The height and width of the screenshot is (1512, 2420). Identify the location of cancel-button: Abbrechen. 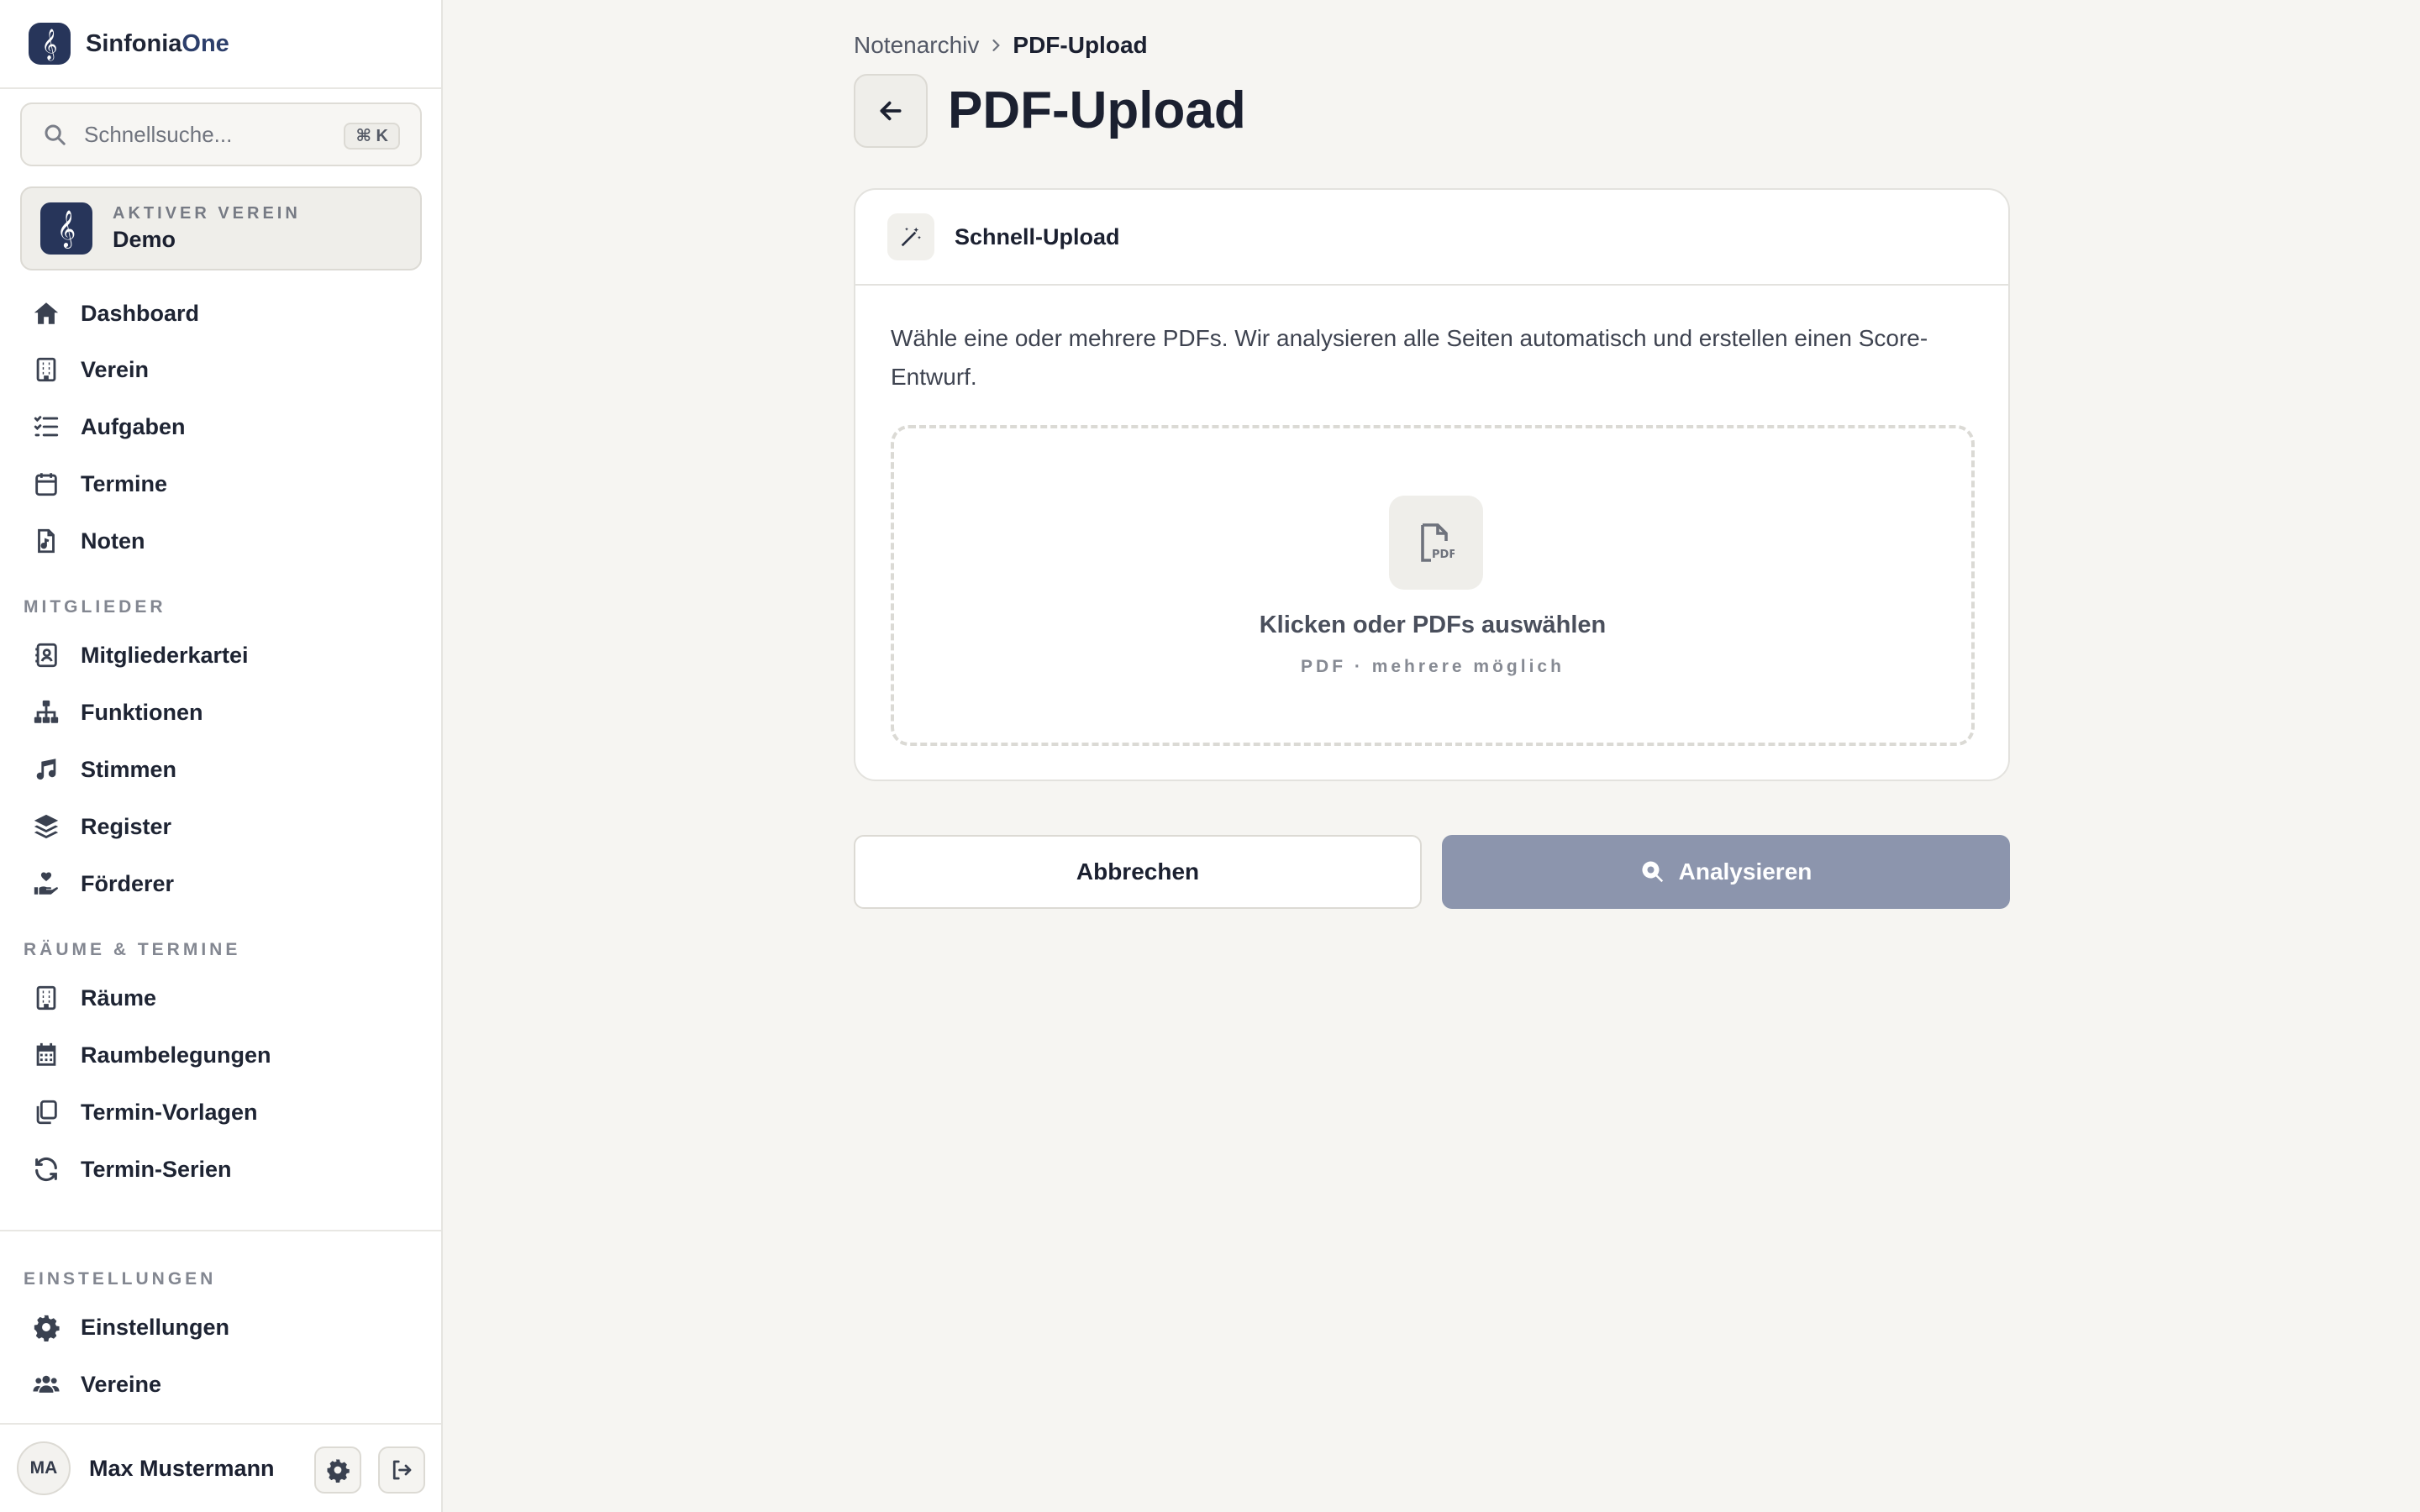
(1138, 872).